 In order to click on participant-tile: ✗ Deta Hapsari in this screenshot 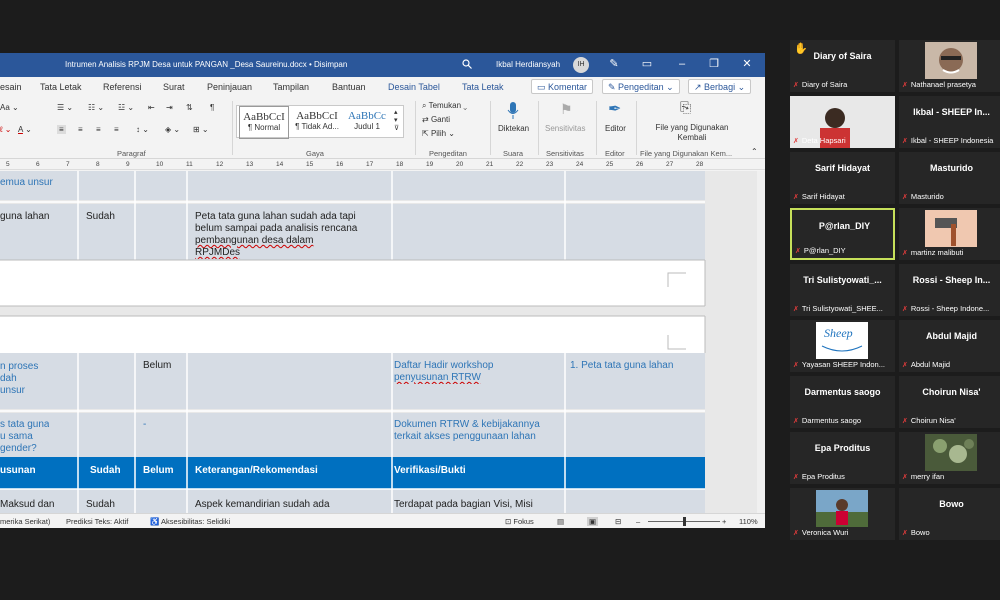, I will do `click(842, 122)`.